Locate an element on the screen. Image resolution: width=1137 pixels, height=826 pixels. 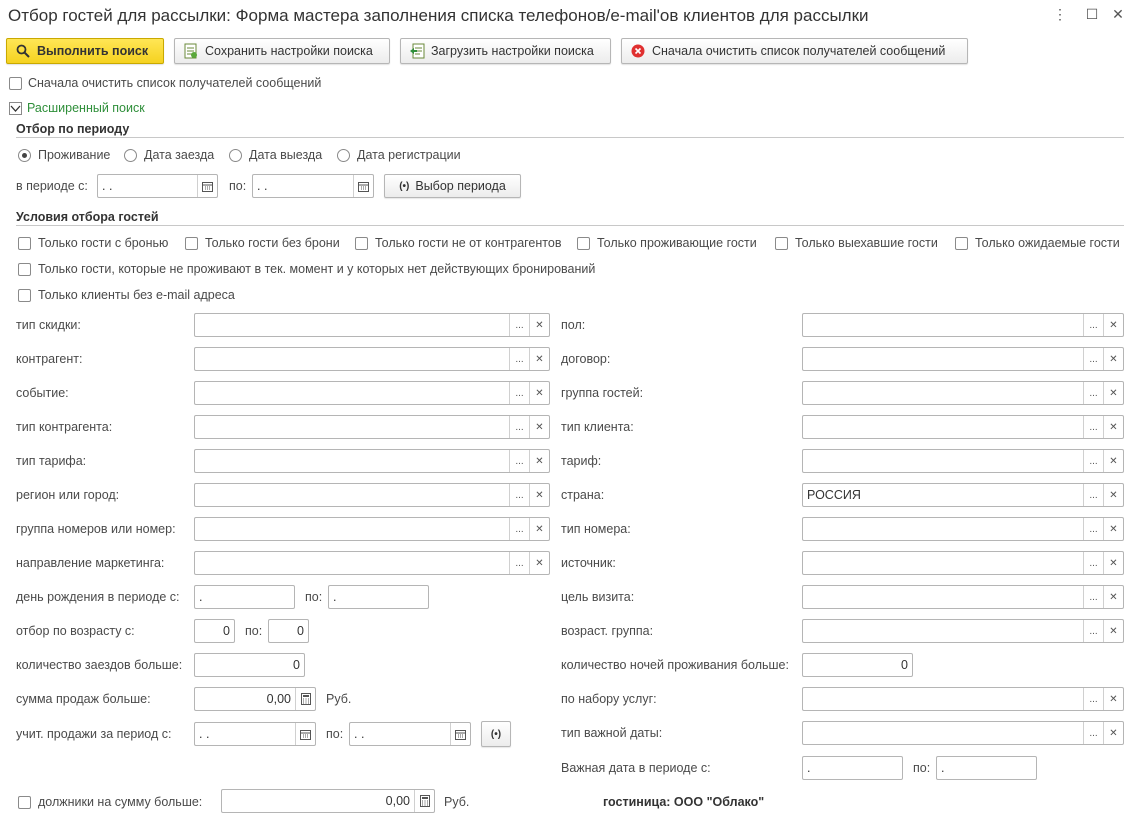
room-type-input: ... ✕ is located at coordinates (963, 529).